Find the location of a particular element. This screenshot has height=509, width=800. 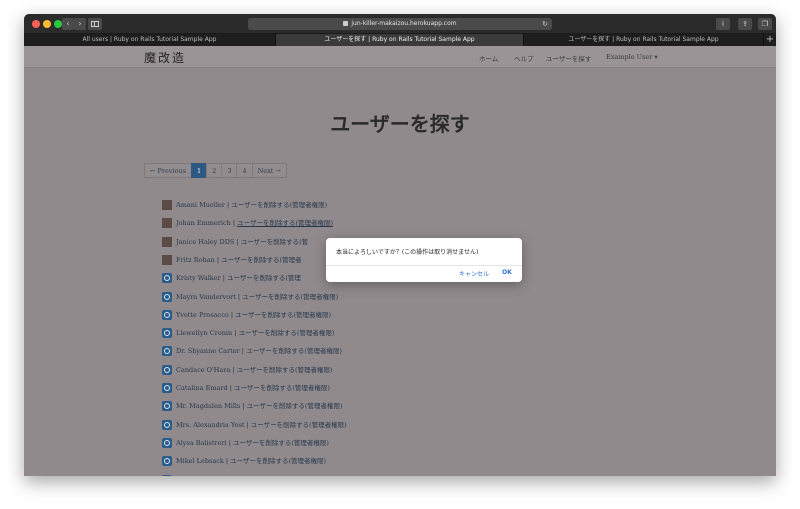

user-name-link: Fritz Rohan is located at coordinates (195, 260).